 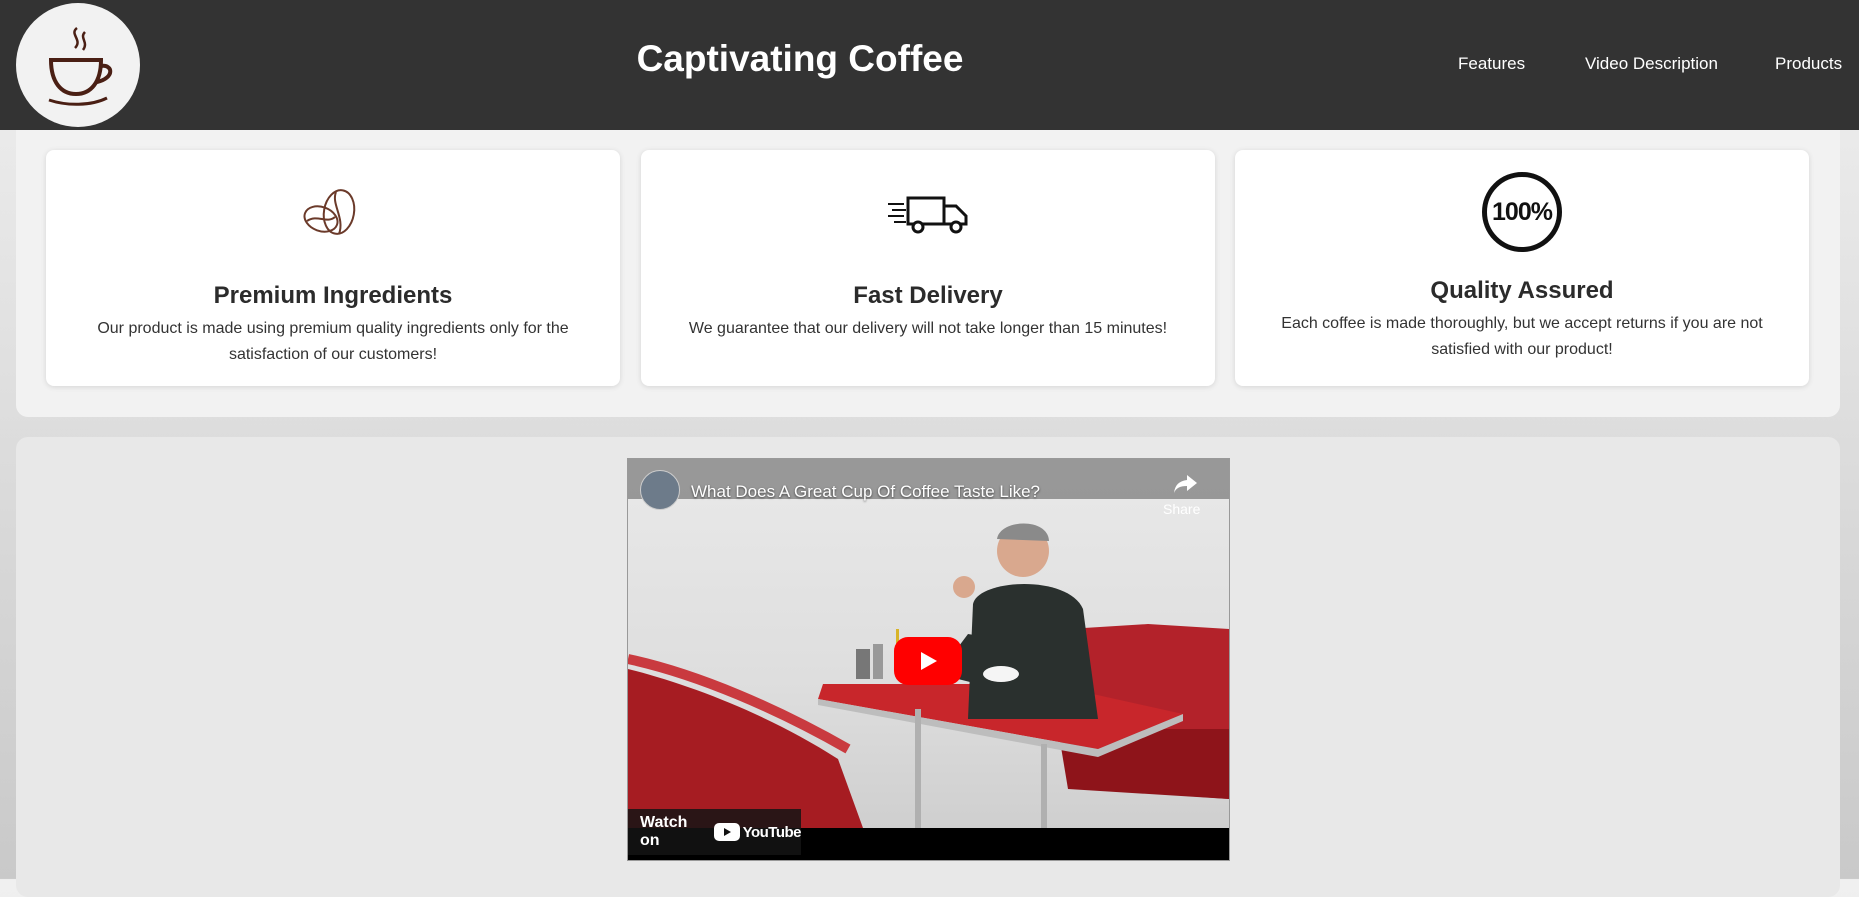 What do you see at coordinates (1185, 484) in the screenshot?
I see `share-icon` at bounding box center [1185, 484].